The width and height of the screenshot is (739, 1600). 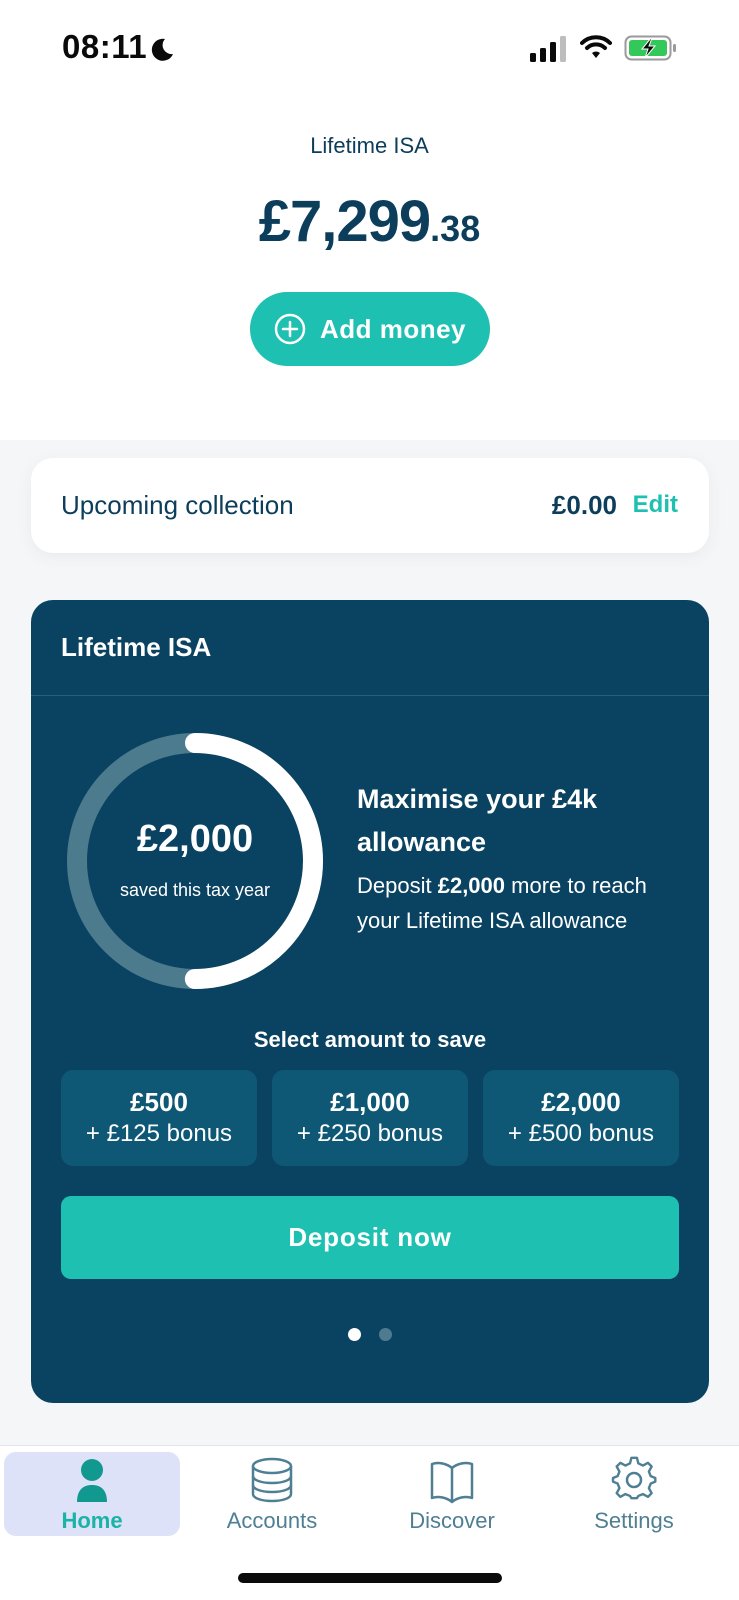 I want to click on tab-settings: Settings, so click(x=634, y=1494).